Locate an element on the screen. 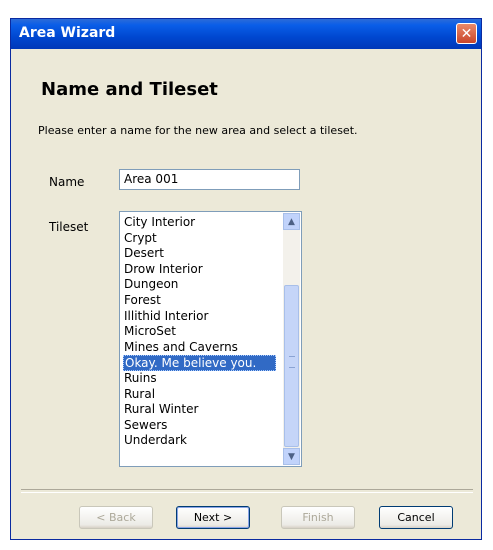 Image resolution: width=493 pixels, height=550 pixels. window-title: Area Wizard is located at coordinates (67, 33).